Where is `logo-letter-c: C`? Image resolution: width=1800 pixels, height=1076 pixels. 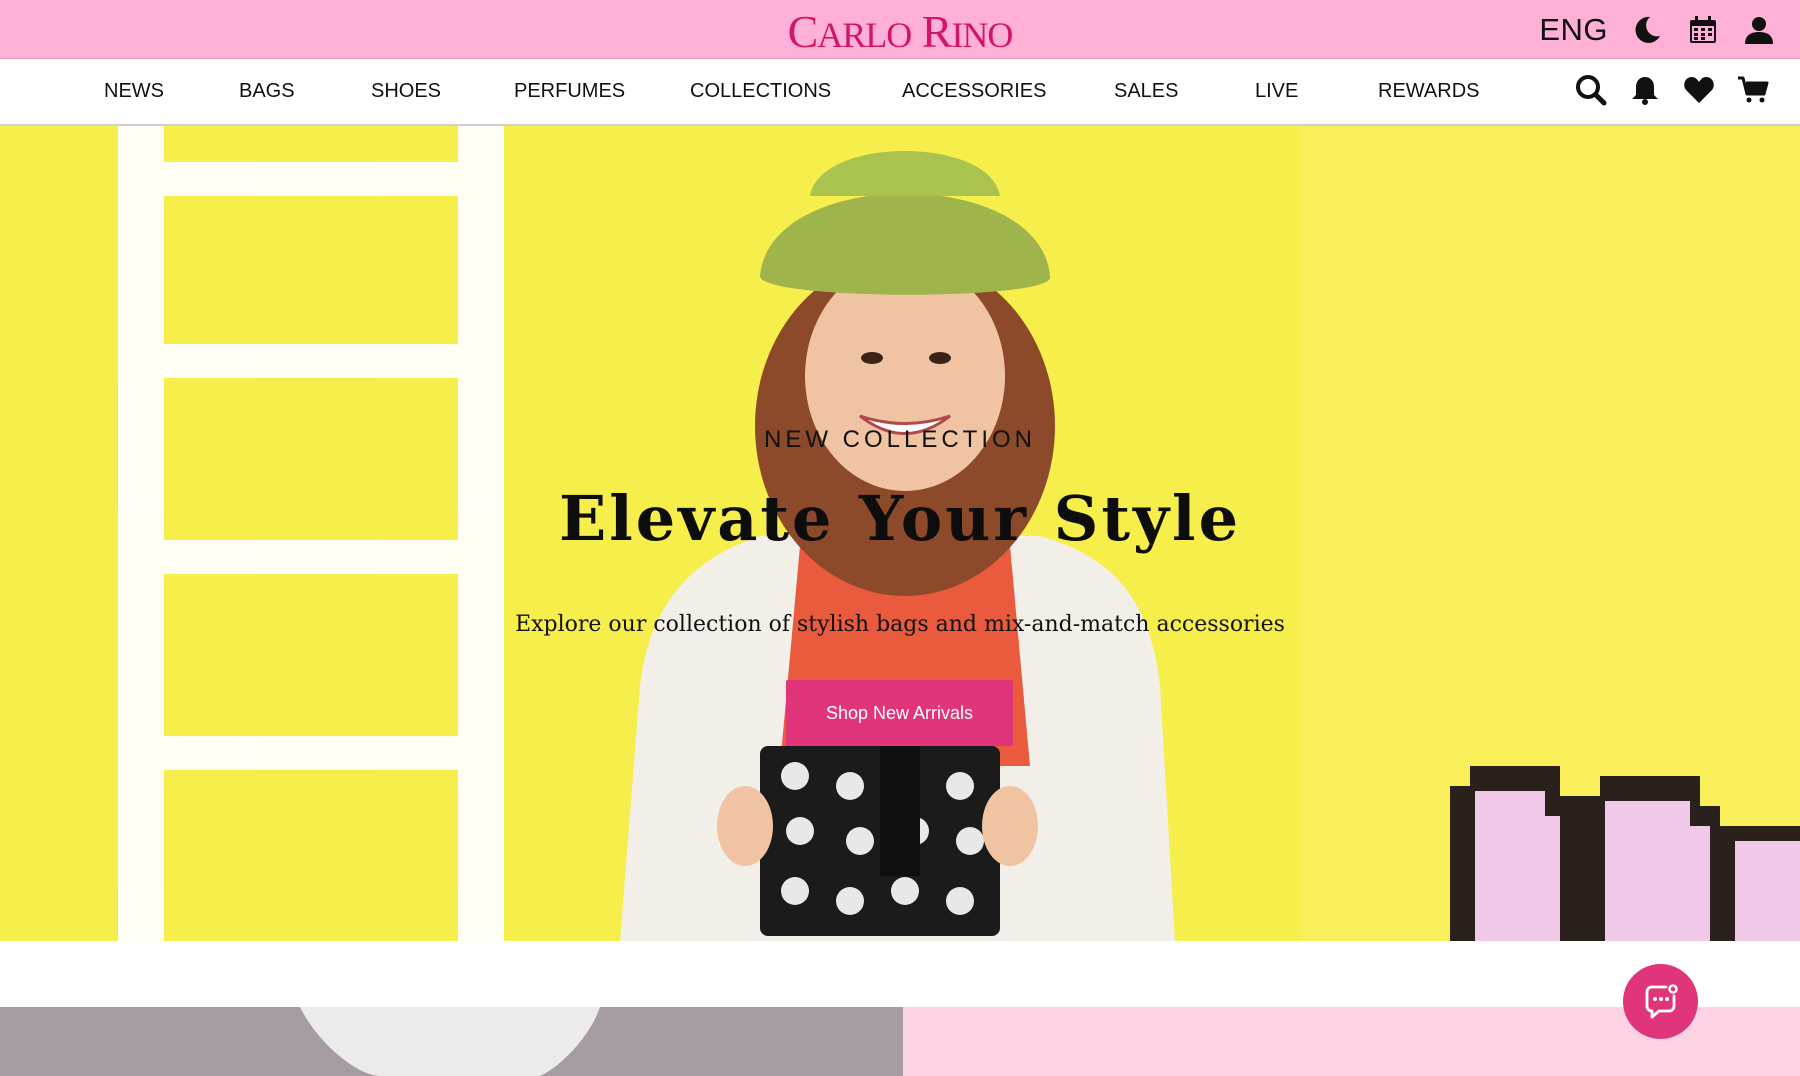 logo-letter-c: C is located at coordinates (803, 31).